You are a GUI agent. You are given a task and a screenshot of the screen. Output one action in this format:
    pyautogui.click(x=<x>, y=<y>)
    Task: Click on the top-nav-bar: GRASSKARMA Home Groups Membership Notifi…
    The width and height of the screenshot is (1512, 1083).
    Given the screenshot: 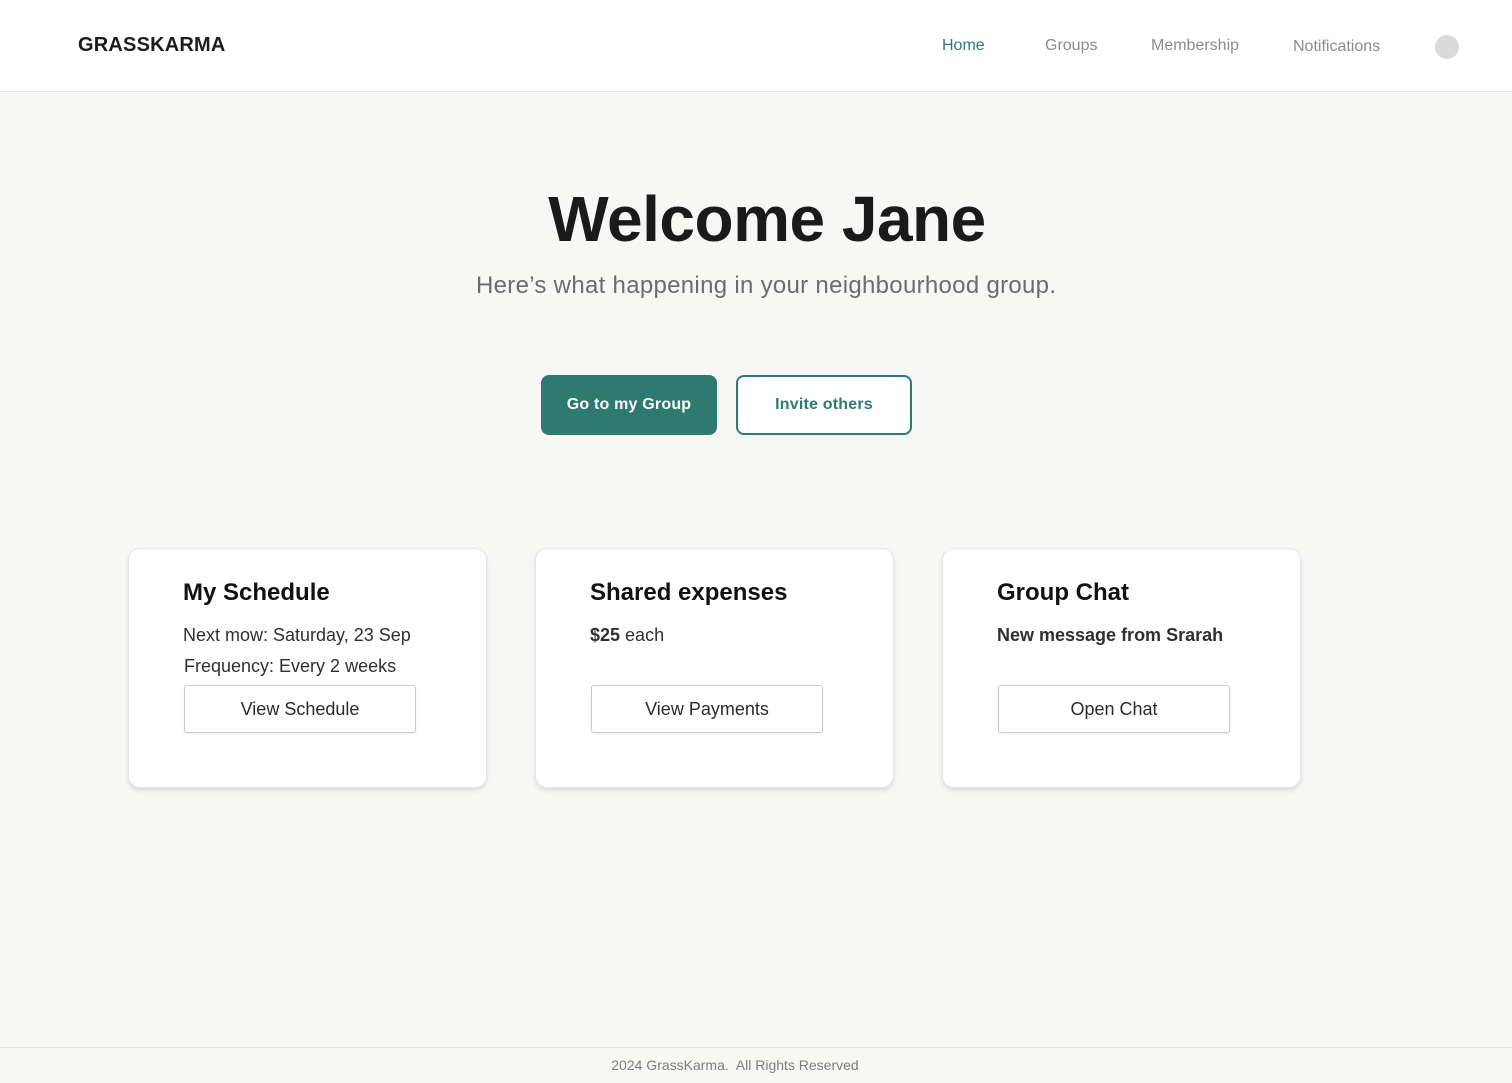 What is the action you would take?
    pyautogui.click(x=756, y=46)
    